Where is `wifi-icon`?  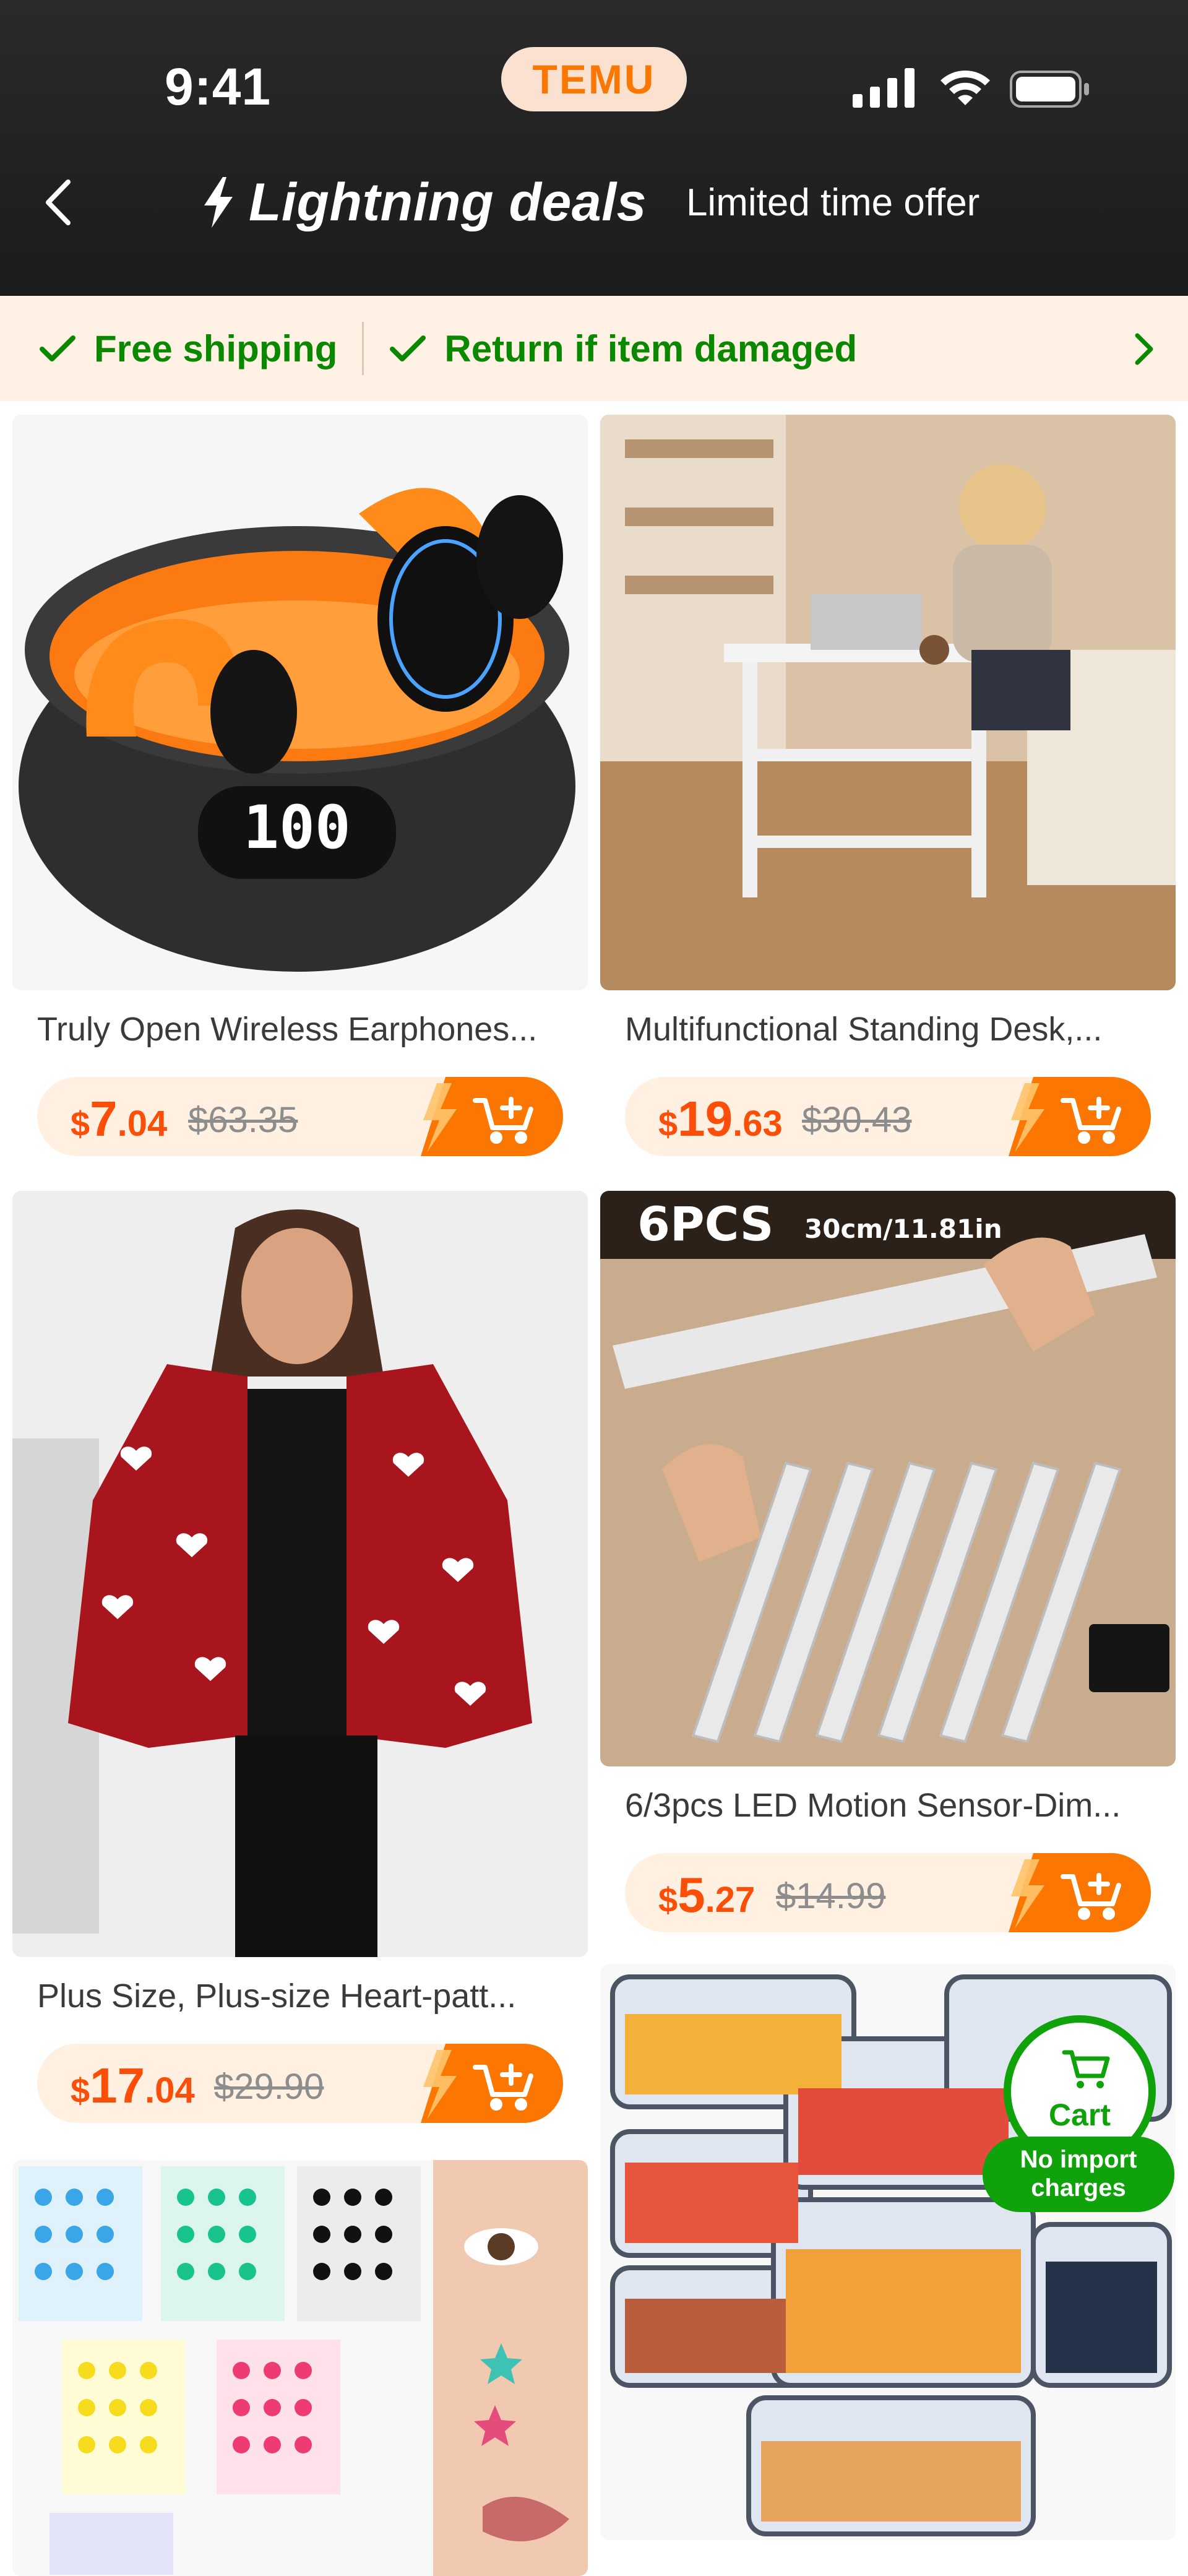
wifi-icon is located at coordinates (965, 88).